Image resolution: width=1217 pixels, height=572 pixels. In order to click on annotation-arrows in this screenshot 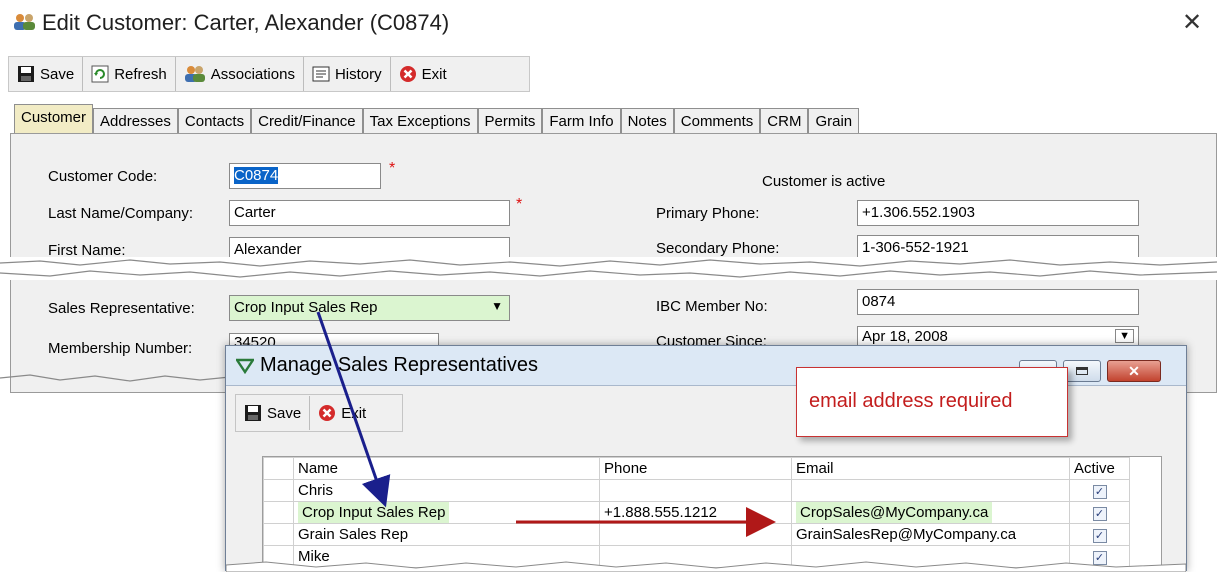, I will do `click(546, 424)`.